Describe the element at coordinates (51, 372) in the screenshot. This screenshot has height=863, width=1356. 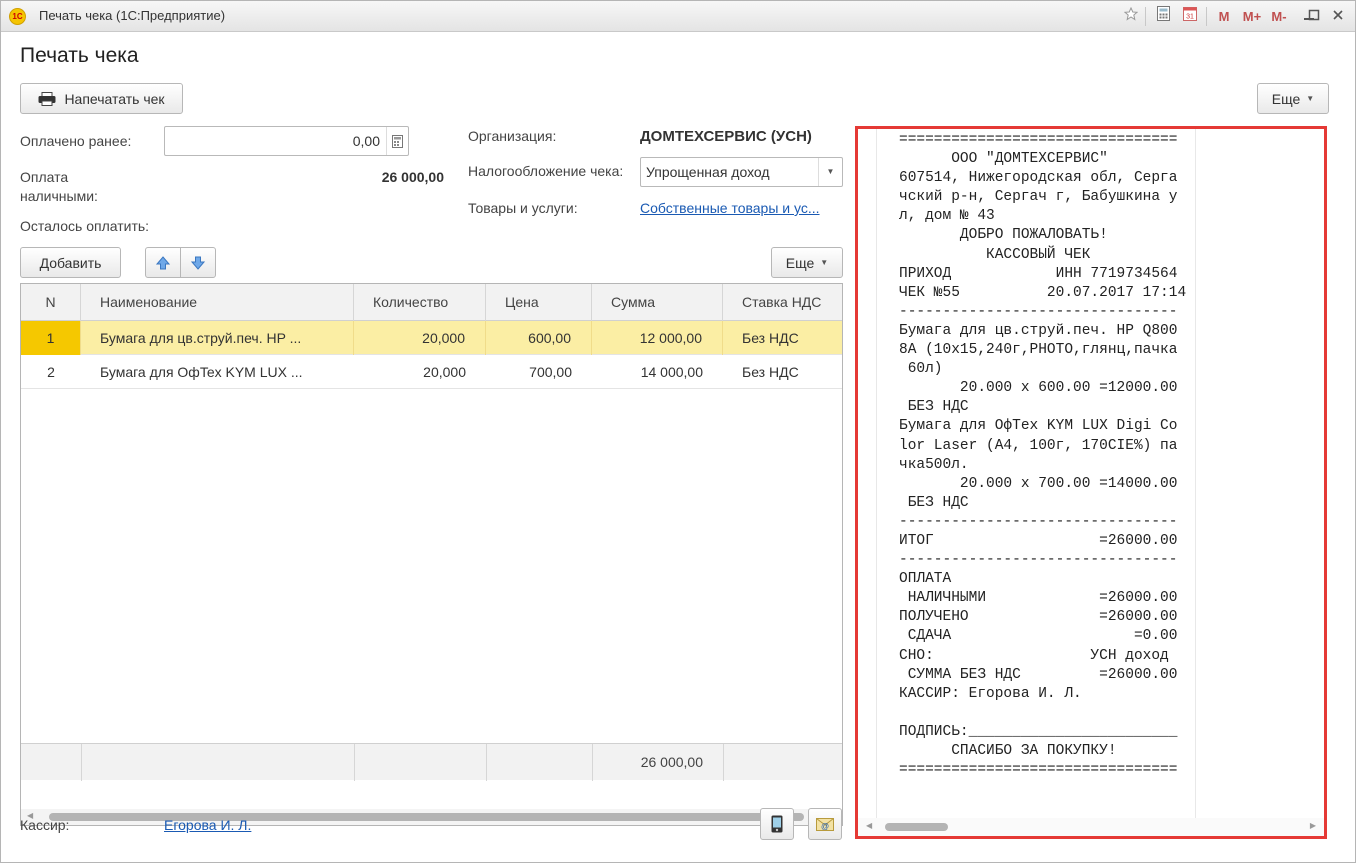
I see `row-number: 2` at that location.